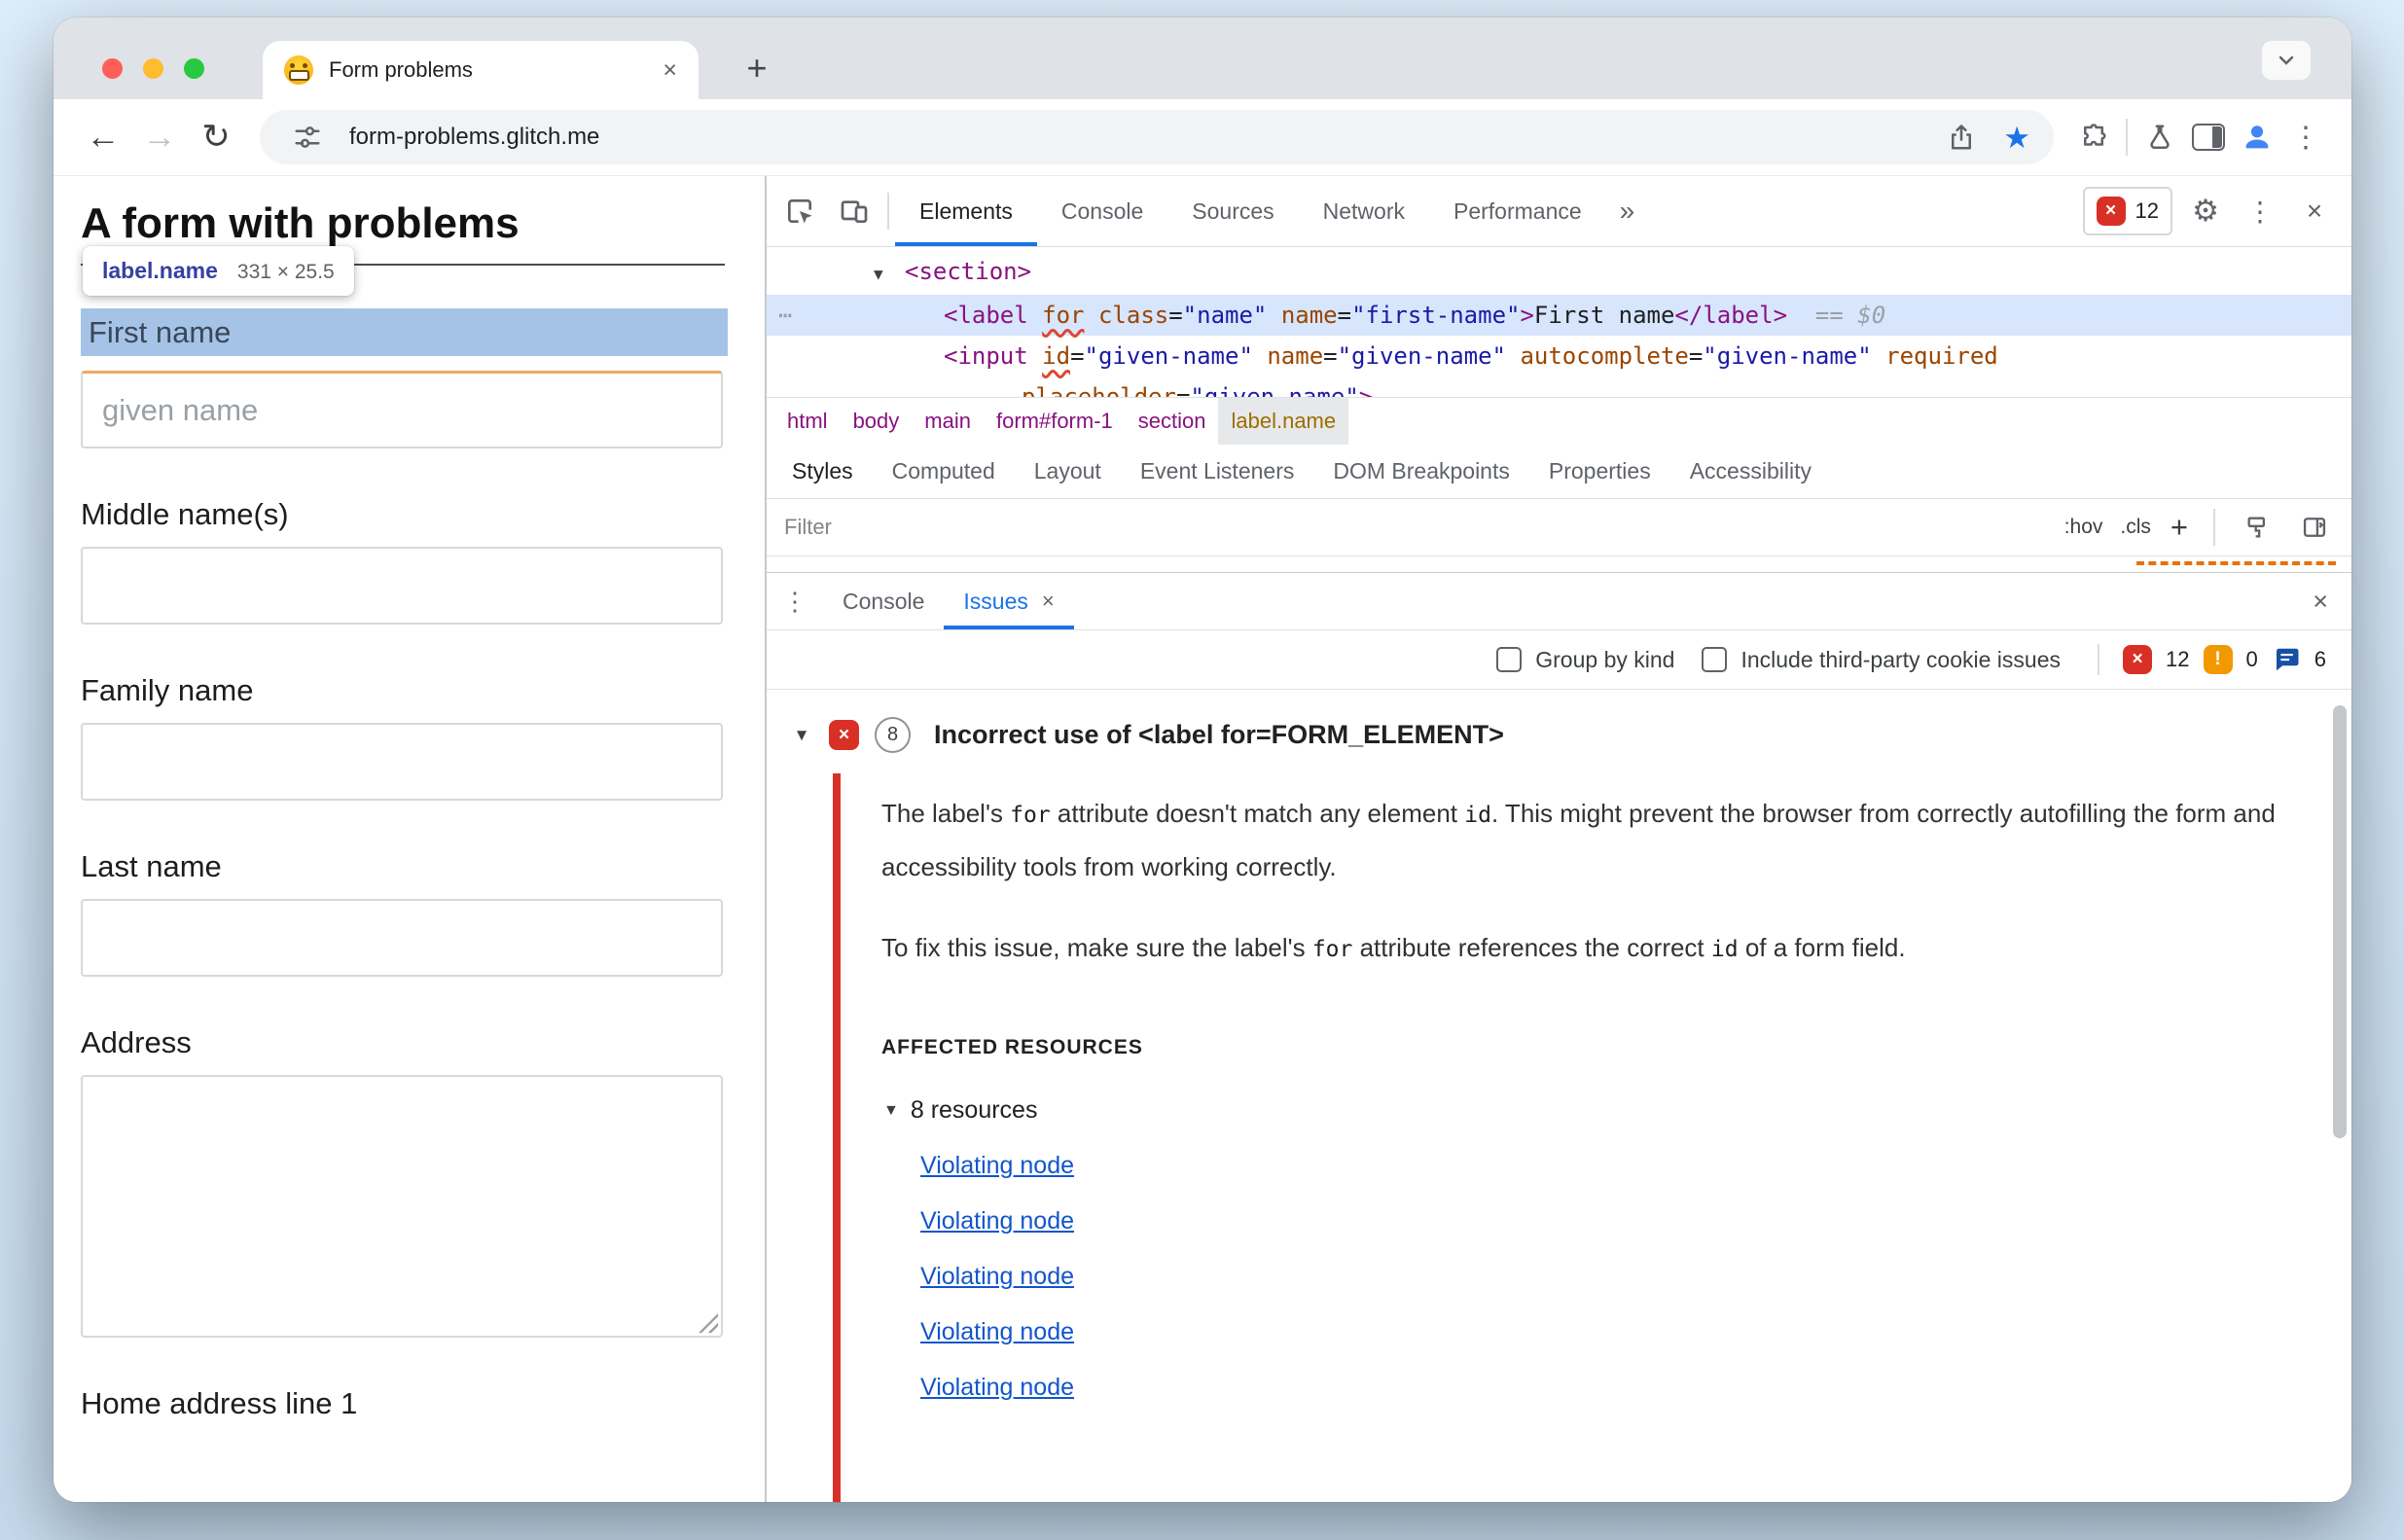 This screenshot has height=1540, width=2404. Describe the element at coordinates (708, 1323) in the screenshot. I see `textarea-resize-handle` at that location.